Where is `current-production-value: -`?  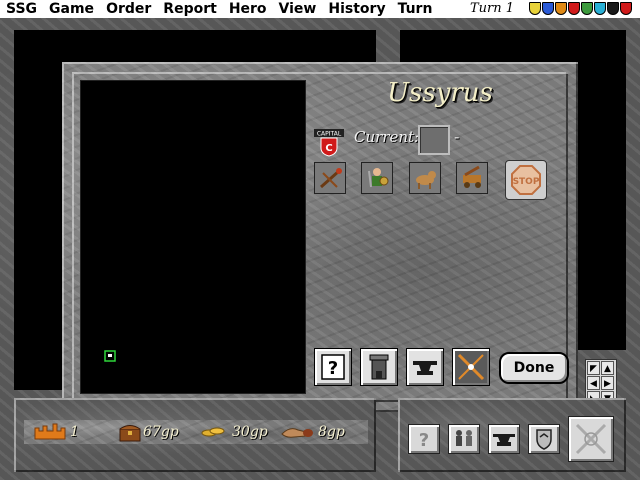
current-production-value: - is located at coordinates (457, 136).